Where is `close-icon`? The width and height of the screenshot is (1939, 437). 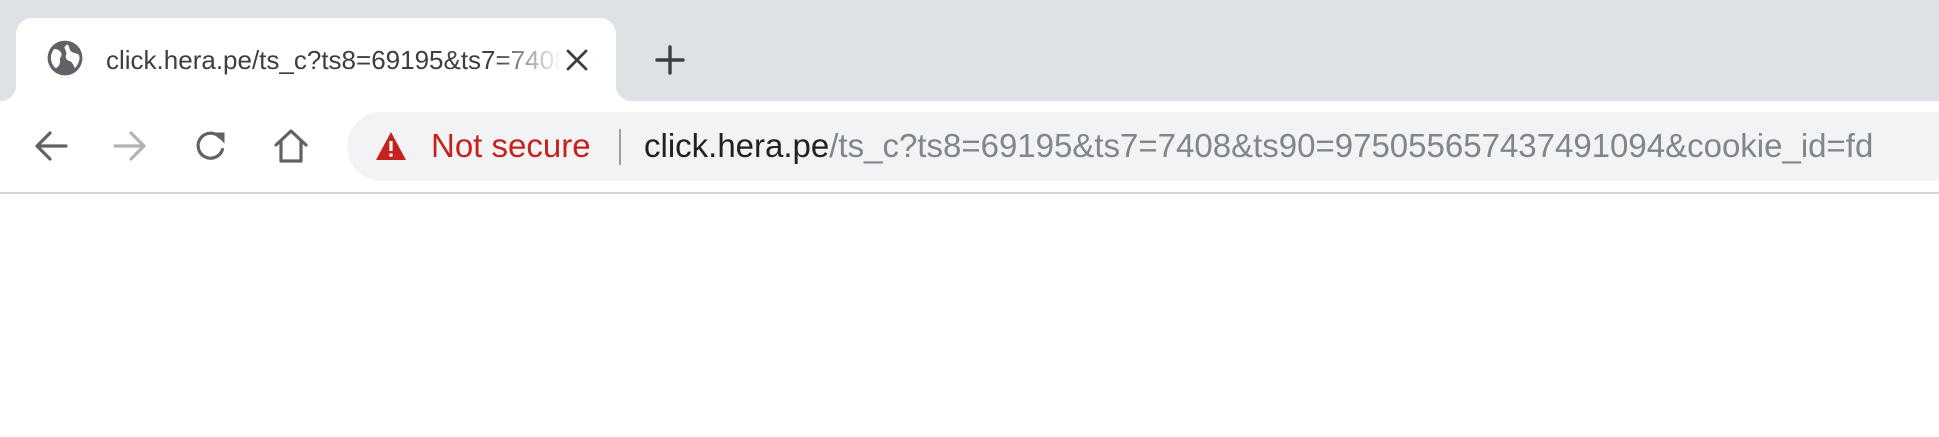 close-icon is located at coordinates (577, 60).